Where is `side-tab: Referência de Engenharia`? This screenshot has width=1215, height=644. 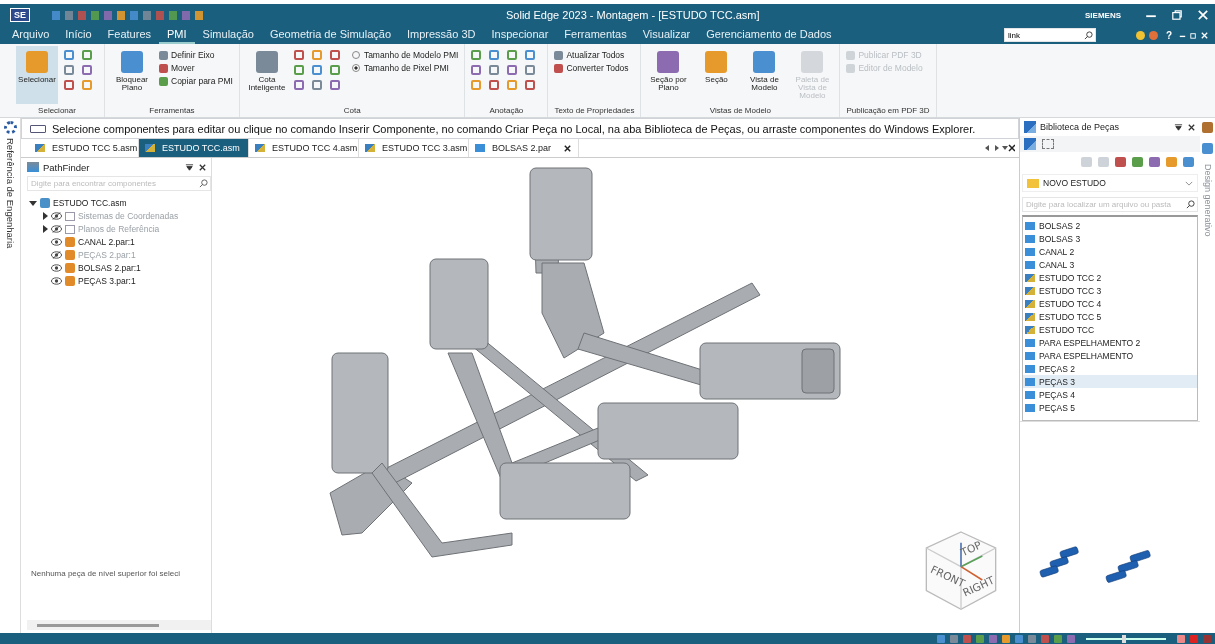 side-tab: Referência de Engenharia is located at coordinates (10, 193).